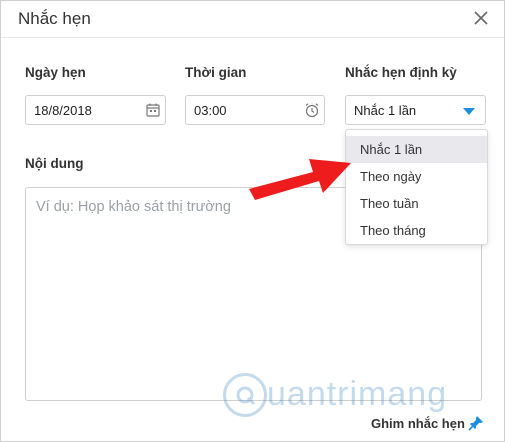 The width and height of the screenshot is (505, 442). I want to click on alarm-clock-icon, so click(312, 110).